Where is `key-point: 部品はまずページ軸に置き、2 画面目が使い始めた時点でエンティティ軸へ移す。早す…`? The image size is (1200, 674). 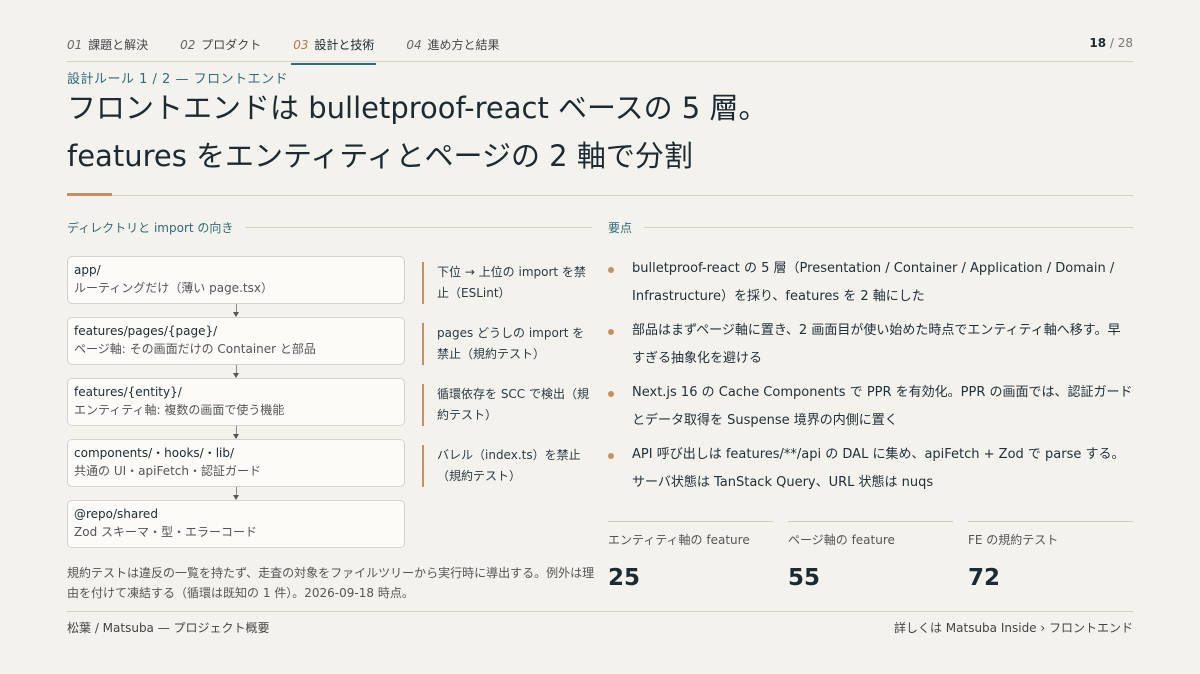 key-point: 部品はまずページ軸に置き、2 画面目が使い始めた時点でエンティティ軸へ移す。早す… is located at coordinates (870, 345).